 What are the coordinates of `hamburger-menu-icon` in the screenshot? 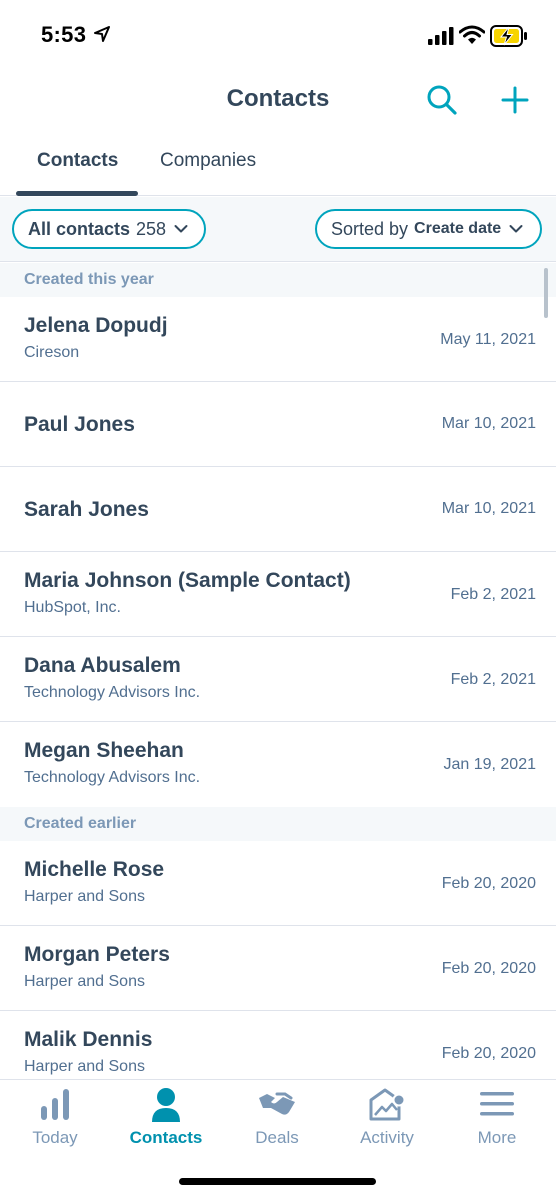 It's located at (497, 1104).